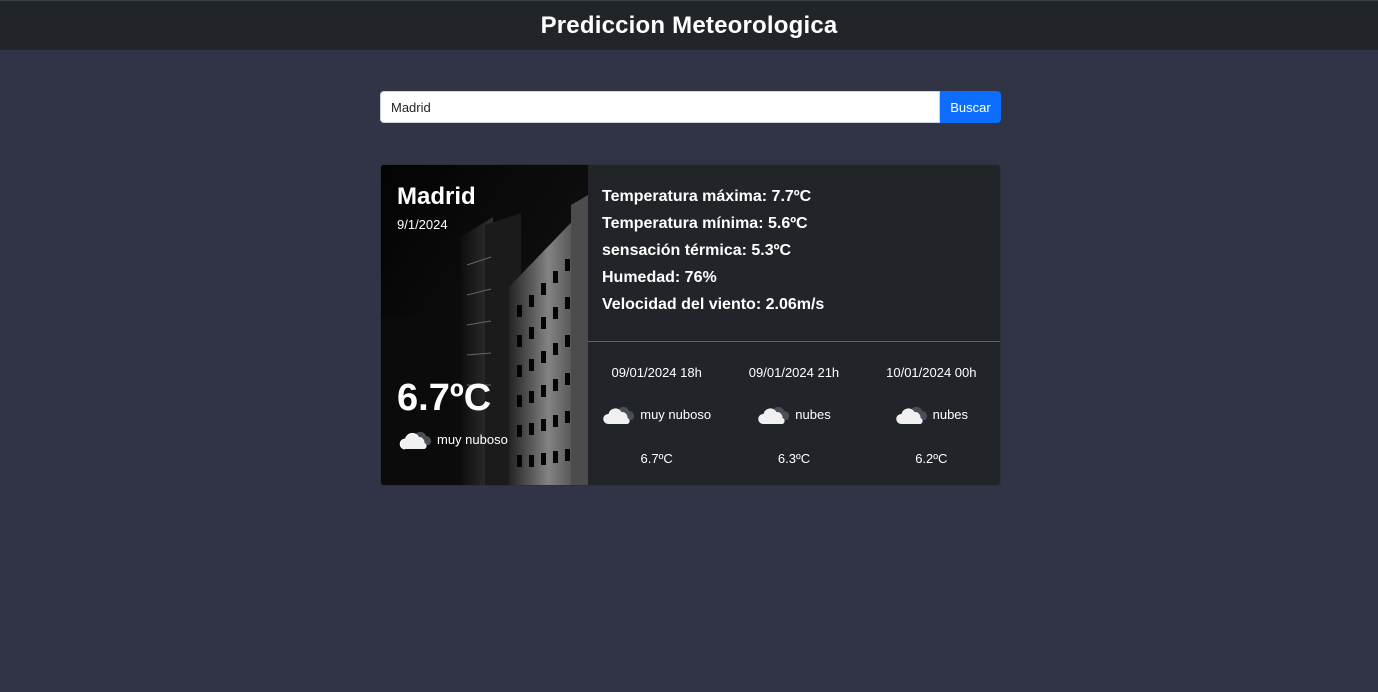 The width and height of the screenshot is (1378, 692). I want to click on current-temperature: 6.7ºC, so click(444, 398).